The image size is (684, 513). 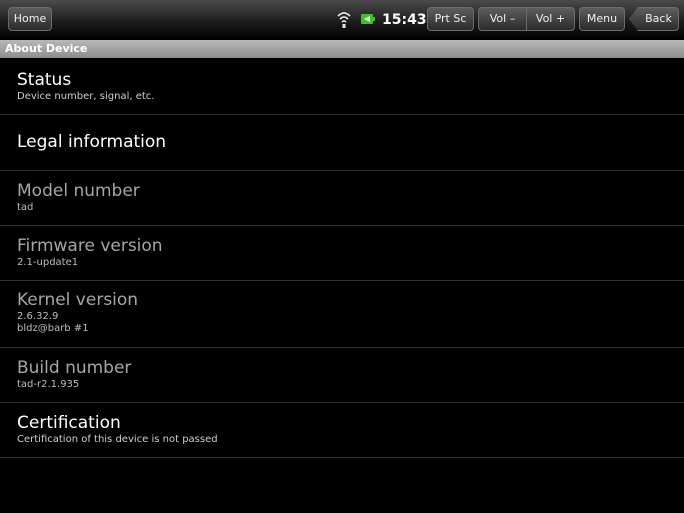 What do you see at coordinates (450, 19) in the screenshot?
I see `print-screen-button: Prt Sc` at bounding box center [450, 19].